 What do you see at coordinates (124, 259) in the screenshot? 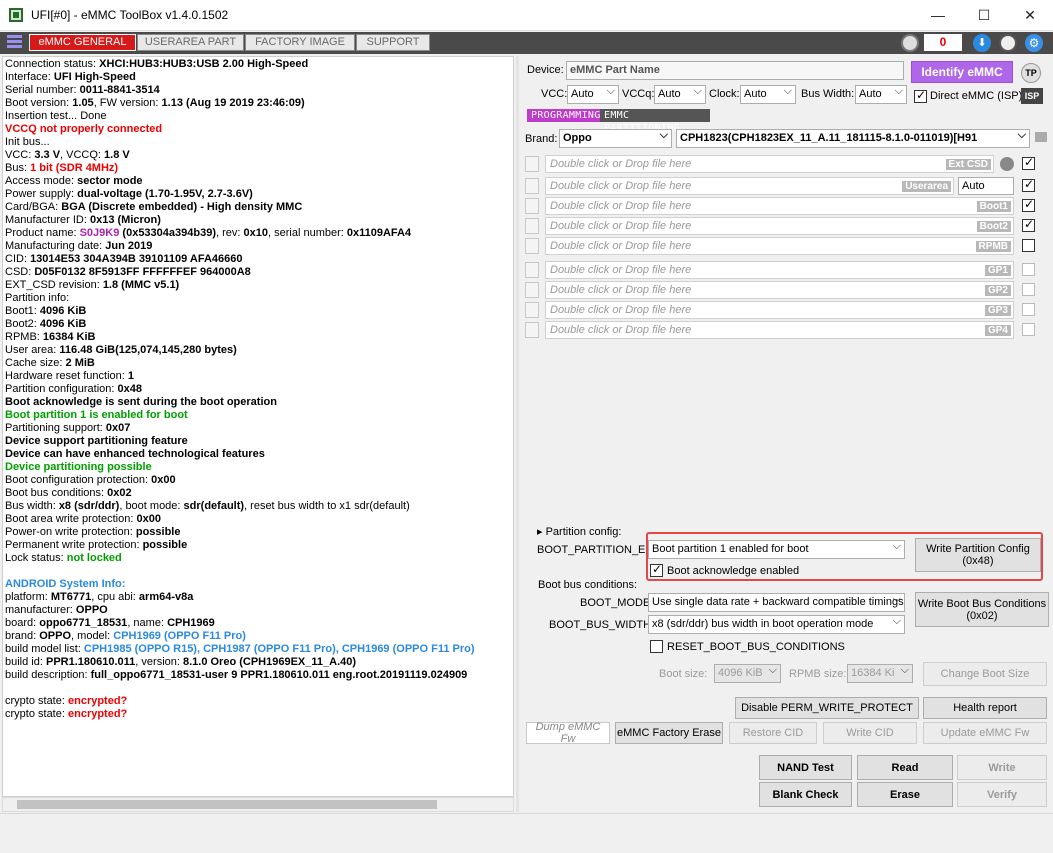
I see `log-line: CID: 13014E53 304A394B 39101109 AFA46660` at bounding box center [124, 259].